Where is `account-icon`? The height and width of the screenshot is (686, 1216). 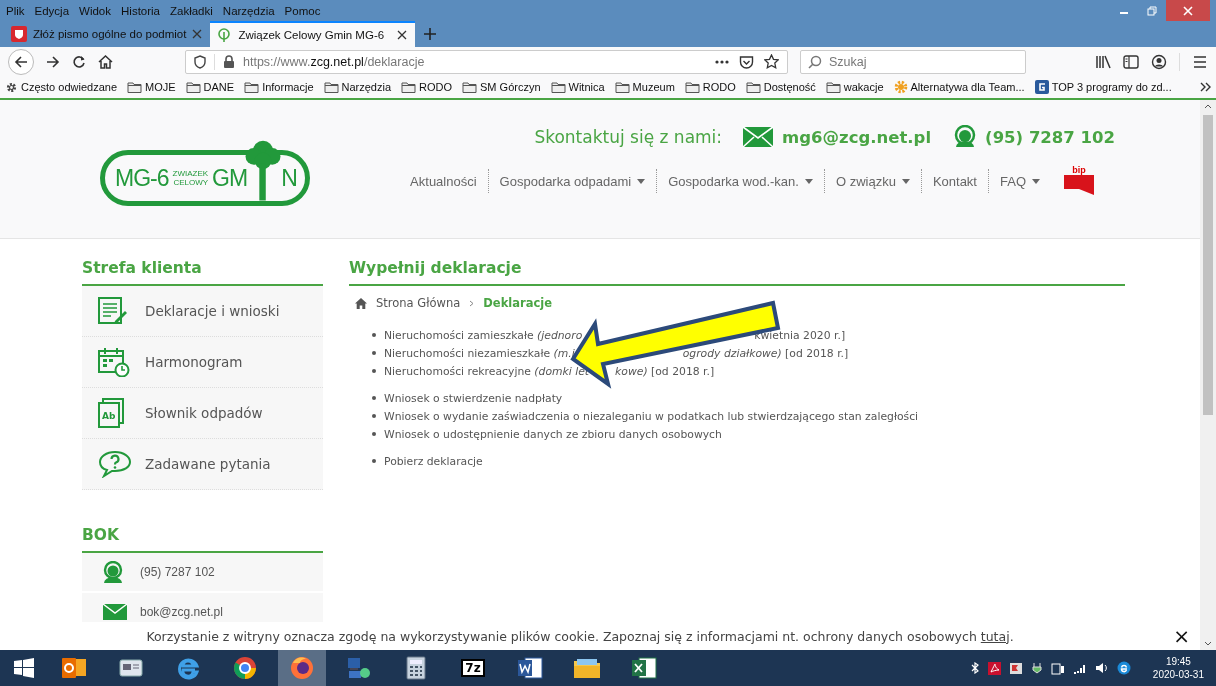 account-icon is located at coordinates (1159, 61).